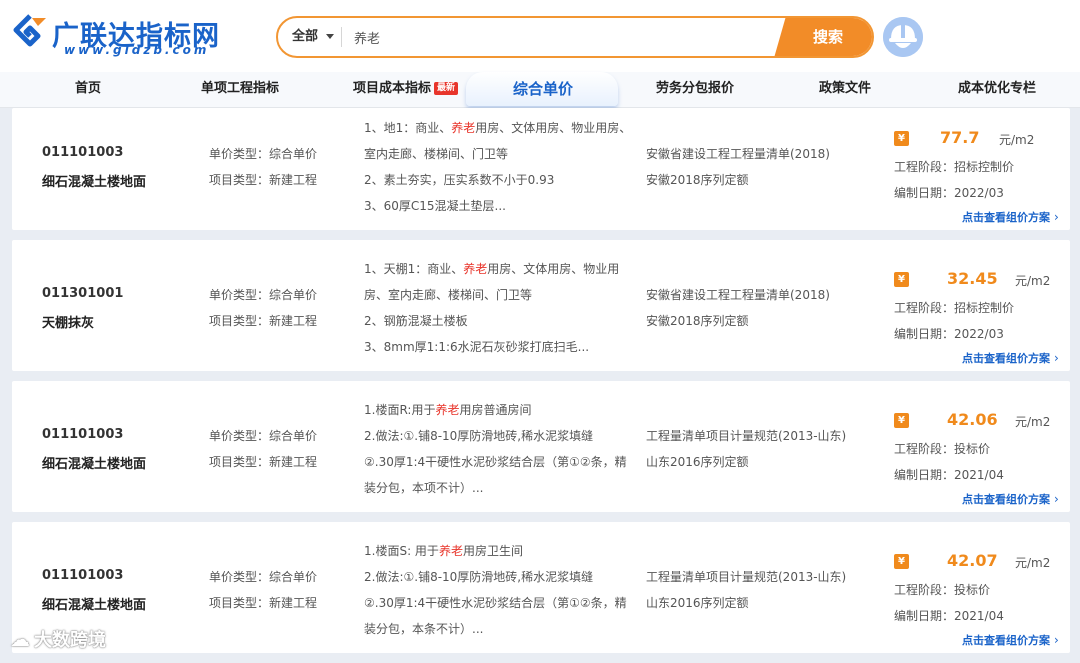 The width and height of the screenshot is (1080, 663). I want to click on nav-single-project-index: 单项工程指标, so click(240, 90).